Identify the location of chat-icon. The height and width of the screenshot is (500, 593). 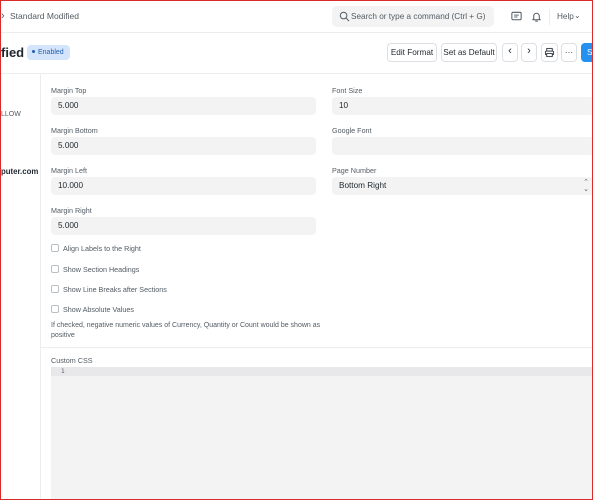
(516, 16).